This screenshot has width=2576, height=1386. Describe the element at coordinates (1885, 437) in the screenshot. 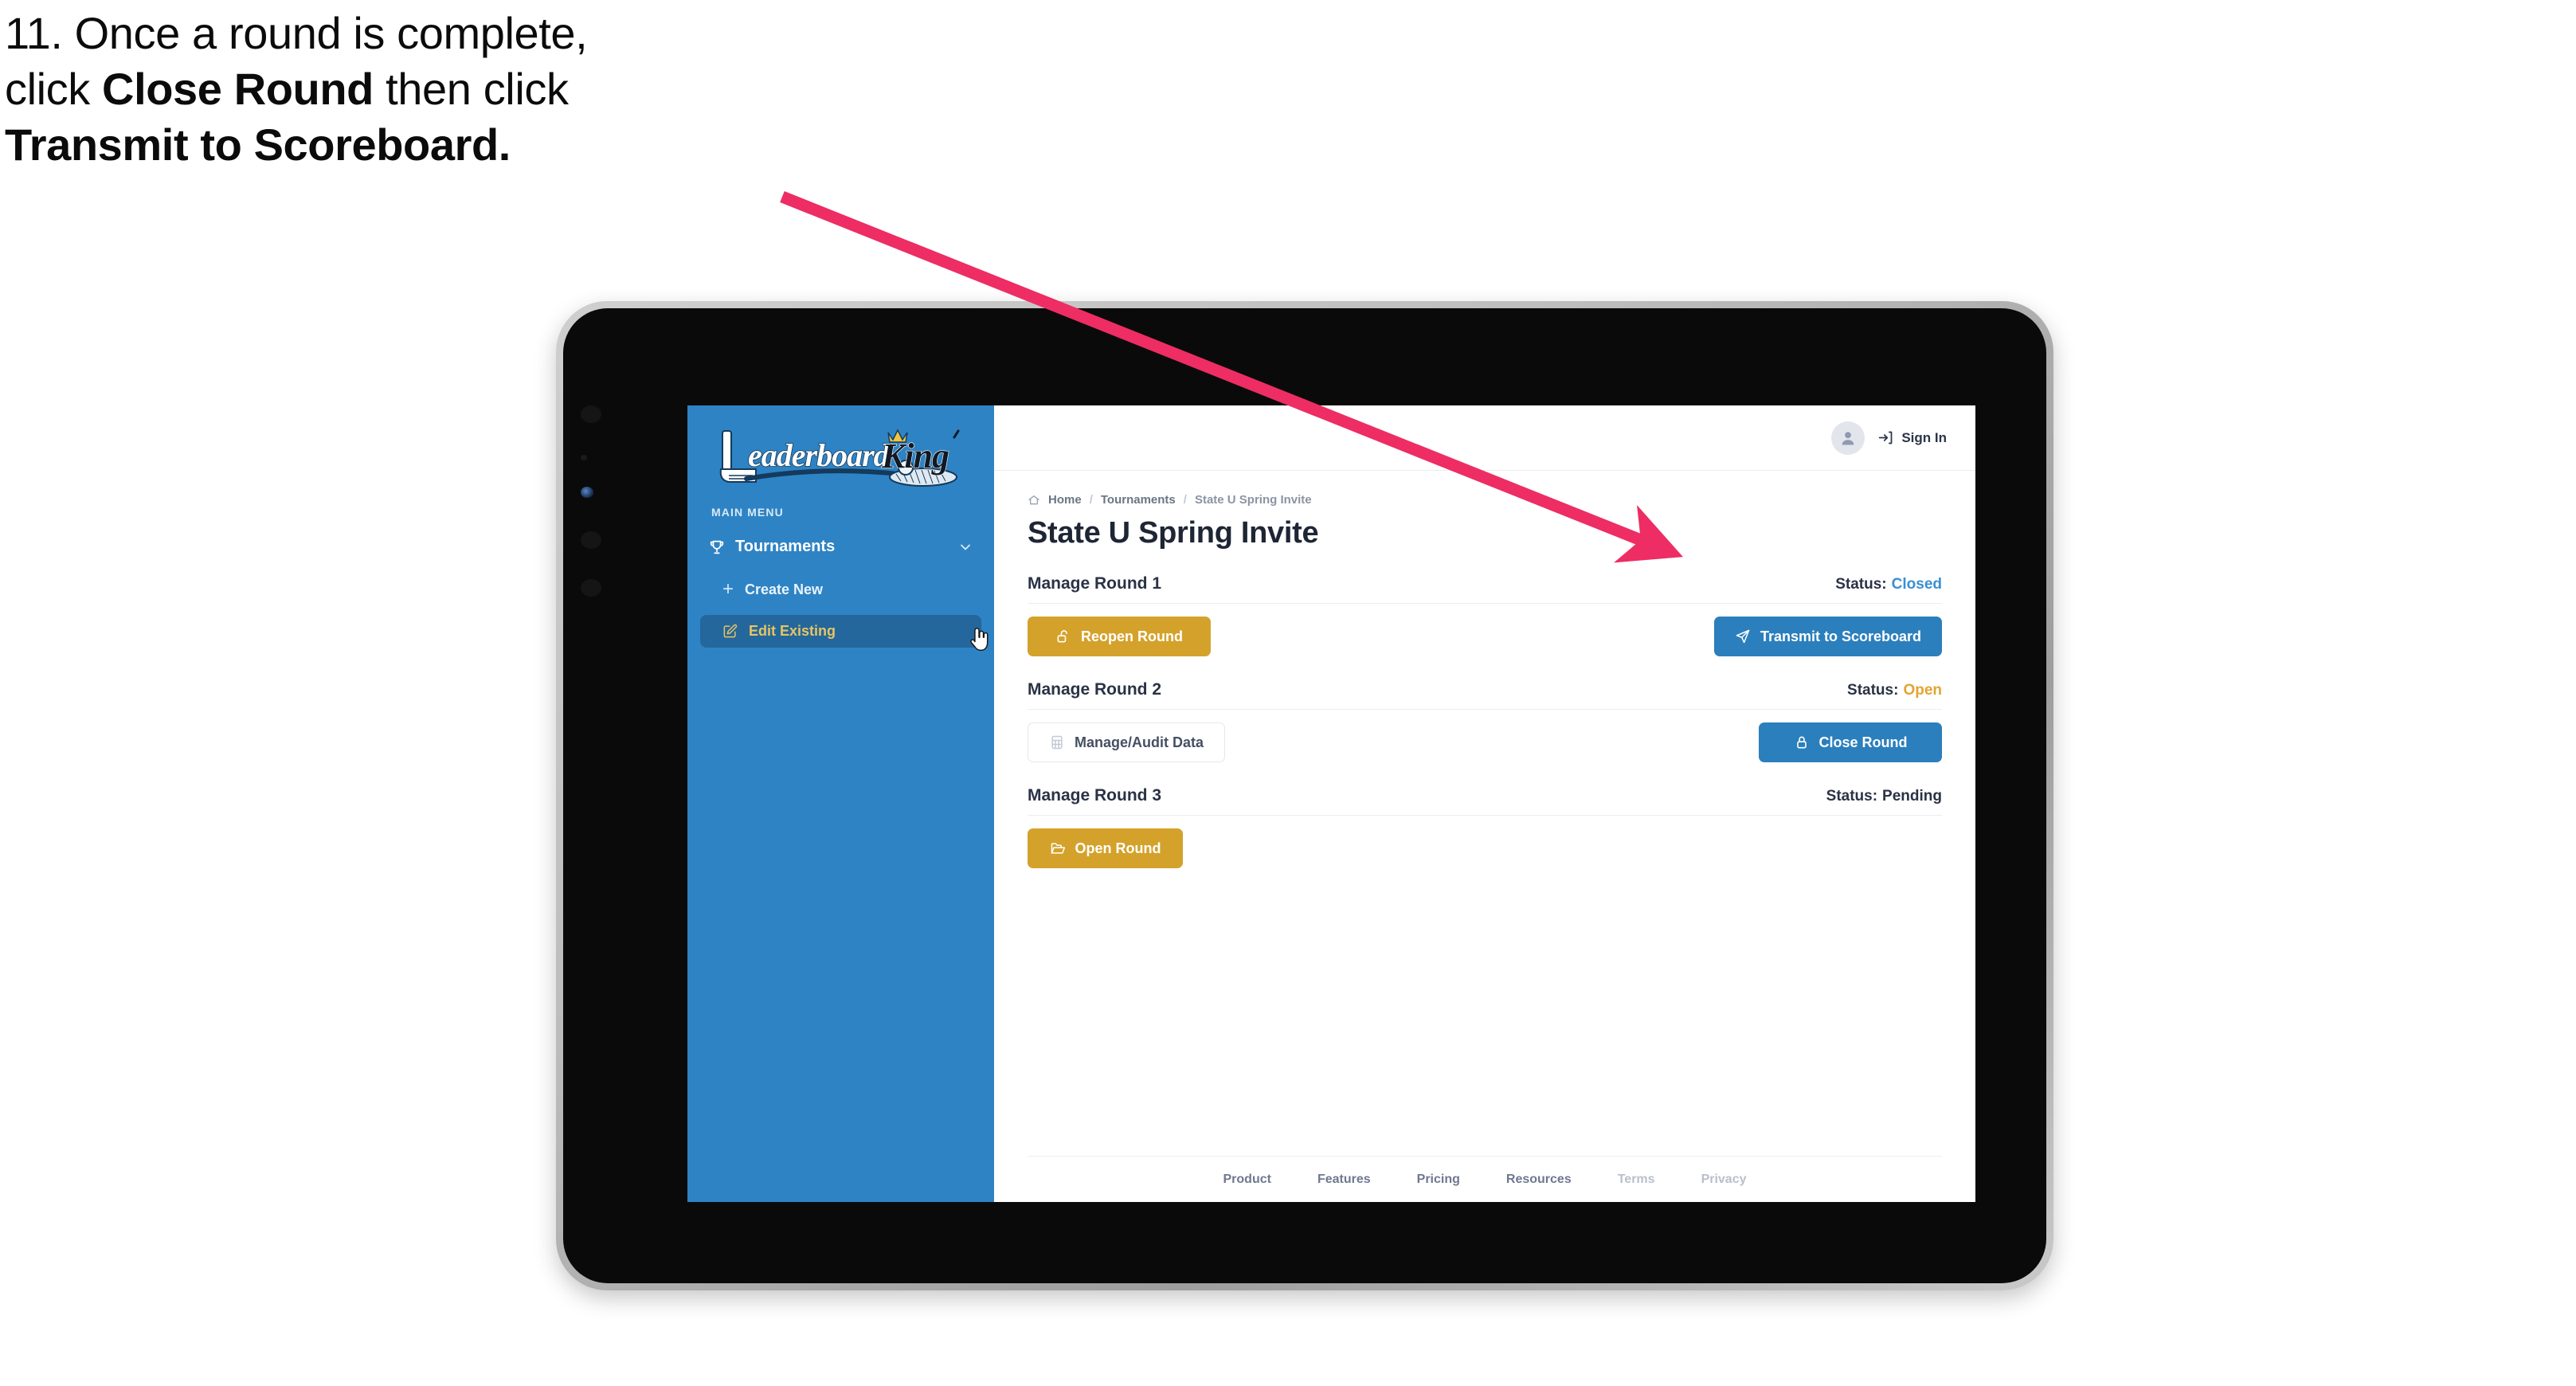

I see `login-arrow-icon` at that location.